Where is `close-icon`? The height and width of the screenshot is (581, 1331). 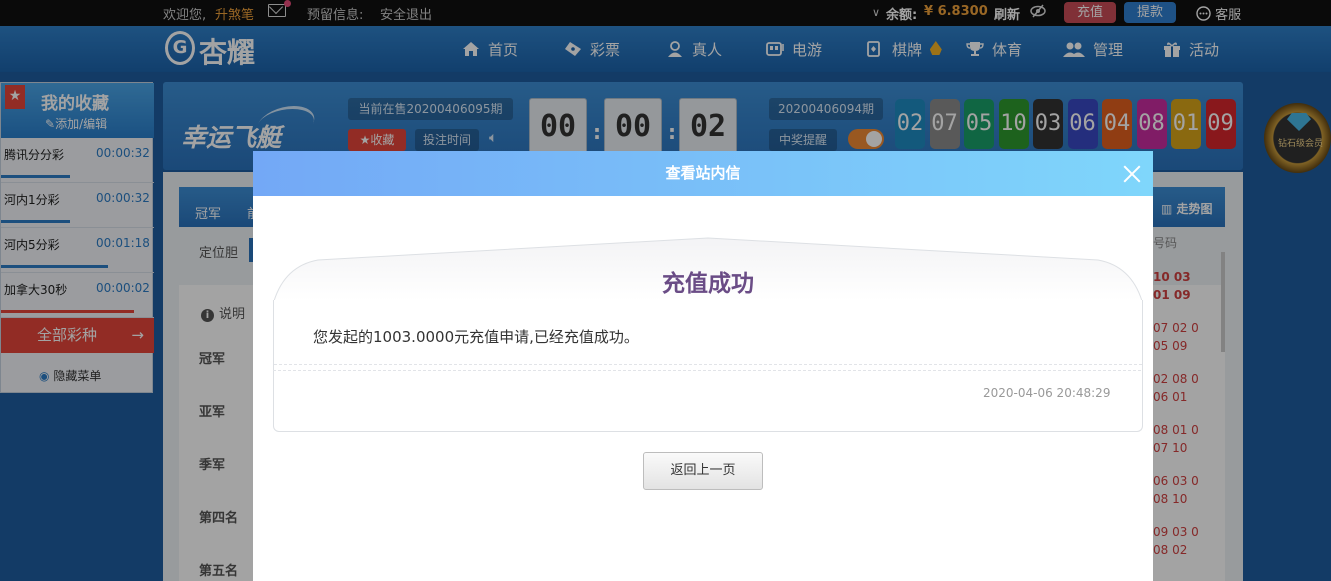 close-icon is located at coordinates (1132, 174).